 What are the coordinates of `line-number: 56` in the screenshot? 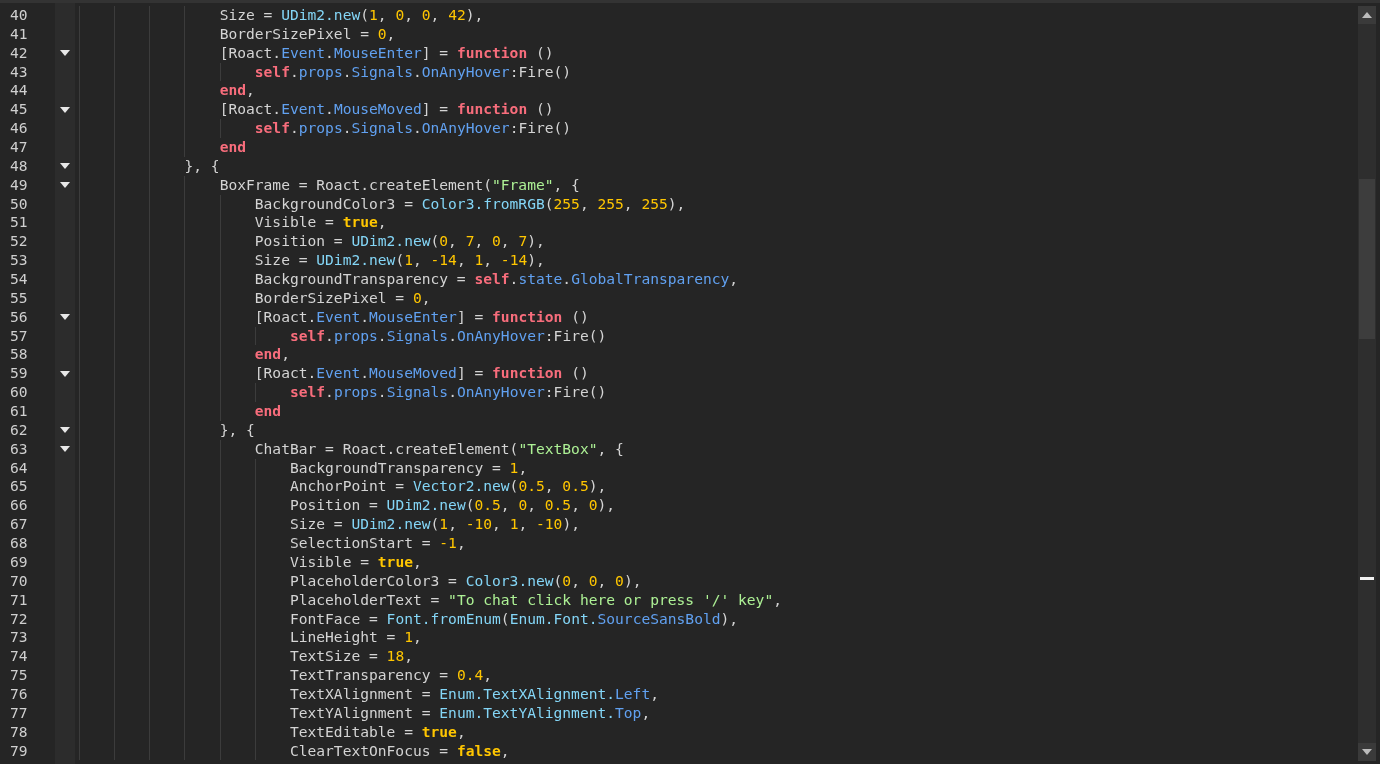 It's located at (19, 317).